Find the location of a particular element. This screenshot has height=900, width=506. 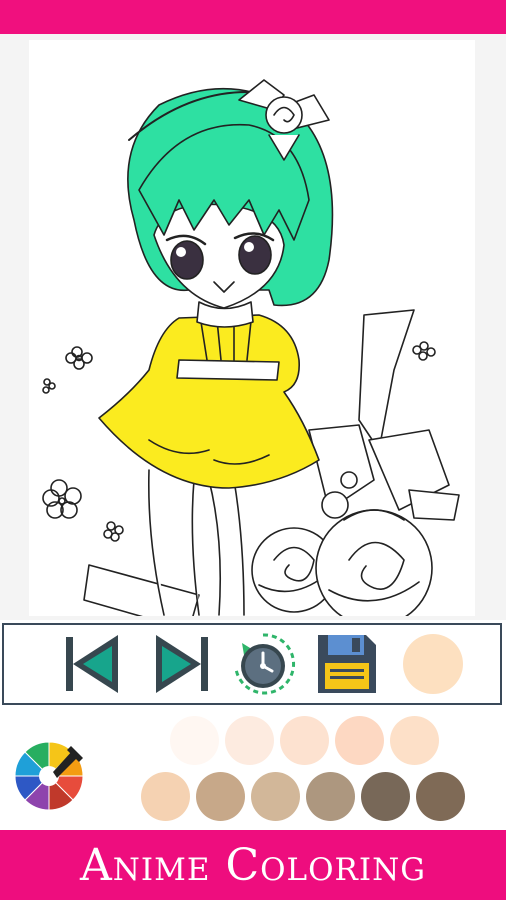

skip-previous-icon is located at coordinates (92, 664).